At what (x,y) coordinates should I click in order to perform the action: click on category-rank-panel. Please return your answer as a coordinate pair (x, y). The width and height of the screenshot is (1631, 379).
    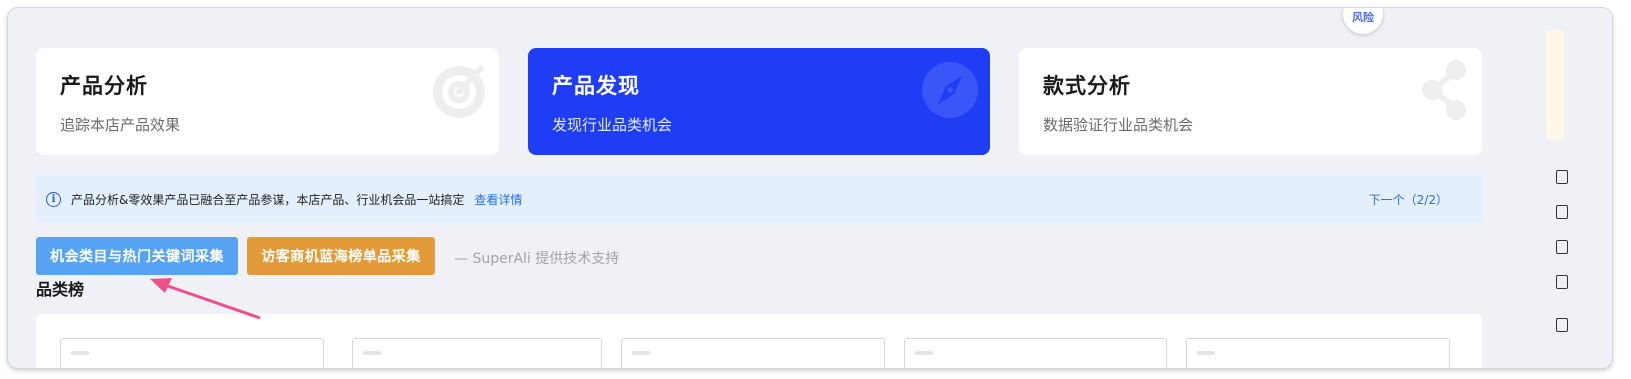
    Looking at the image, I should click on (759, 341).